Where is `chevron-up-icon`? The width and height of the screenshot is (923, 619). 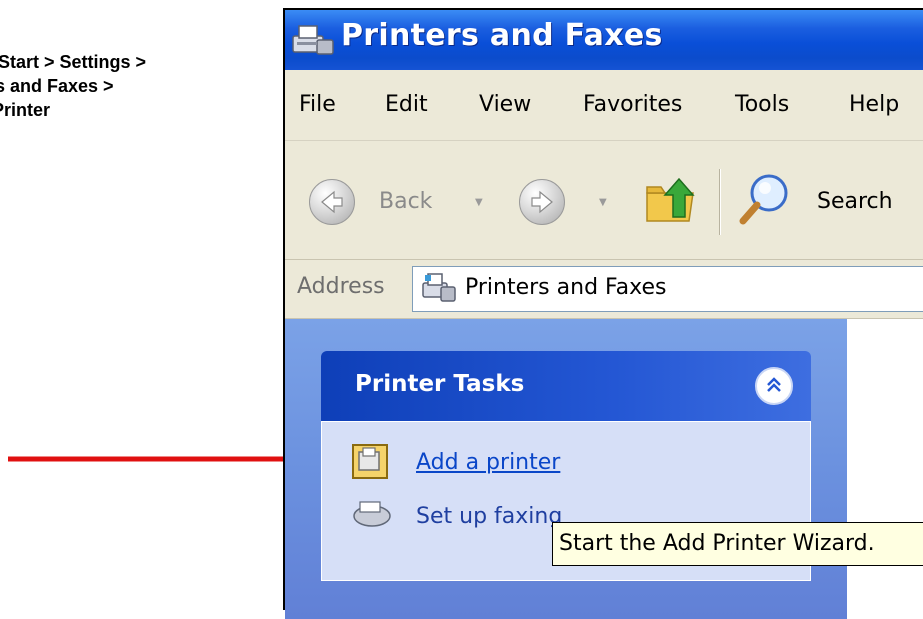
chevron-up-icon is located at coordinates (774, 384).